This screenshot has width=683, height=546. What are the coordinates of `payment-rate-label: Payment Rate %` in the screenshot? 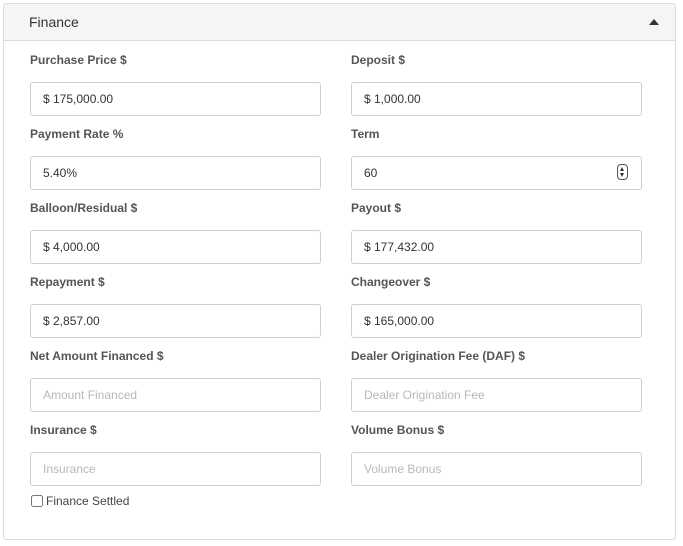 It's located at (77, 134).